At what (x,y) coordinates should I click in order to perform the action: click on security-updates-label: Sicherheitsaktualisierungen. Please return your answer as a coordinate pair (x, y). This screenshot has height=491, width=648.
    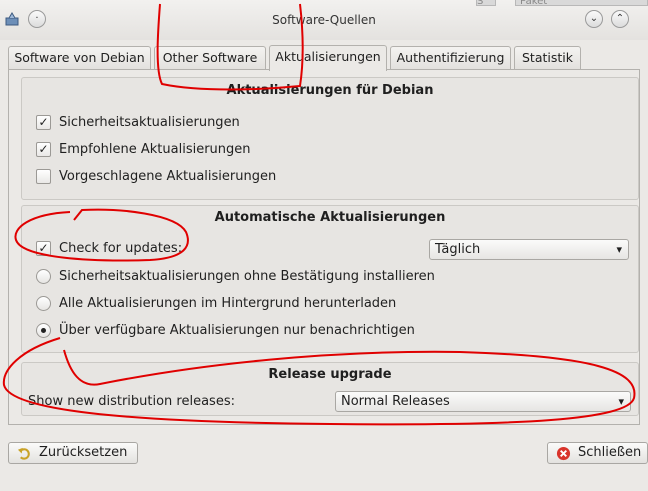
    Looking at the image, I should click on (149, 122).